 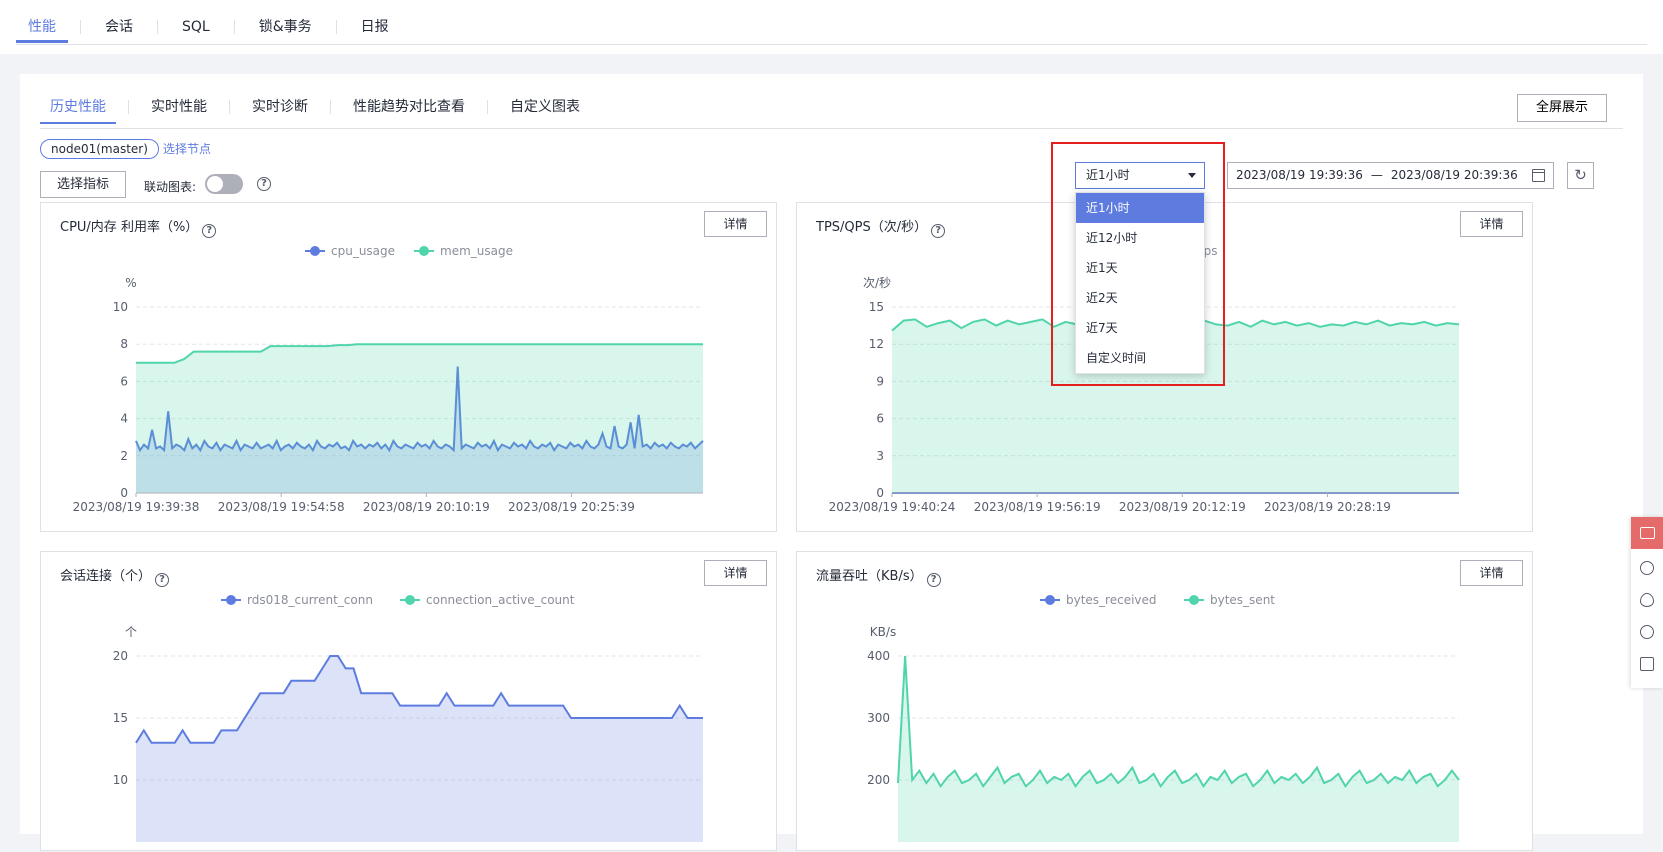 What do you see at coordinates (1140, 238) in the screenshot?
I see `range-option-12h: 近12小时` at bounding box center [1140, 238].